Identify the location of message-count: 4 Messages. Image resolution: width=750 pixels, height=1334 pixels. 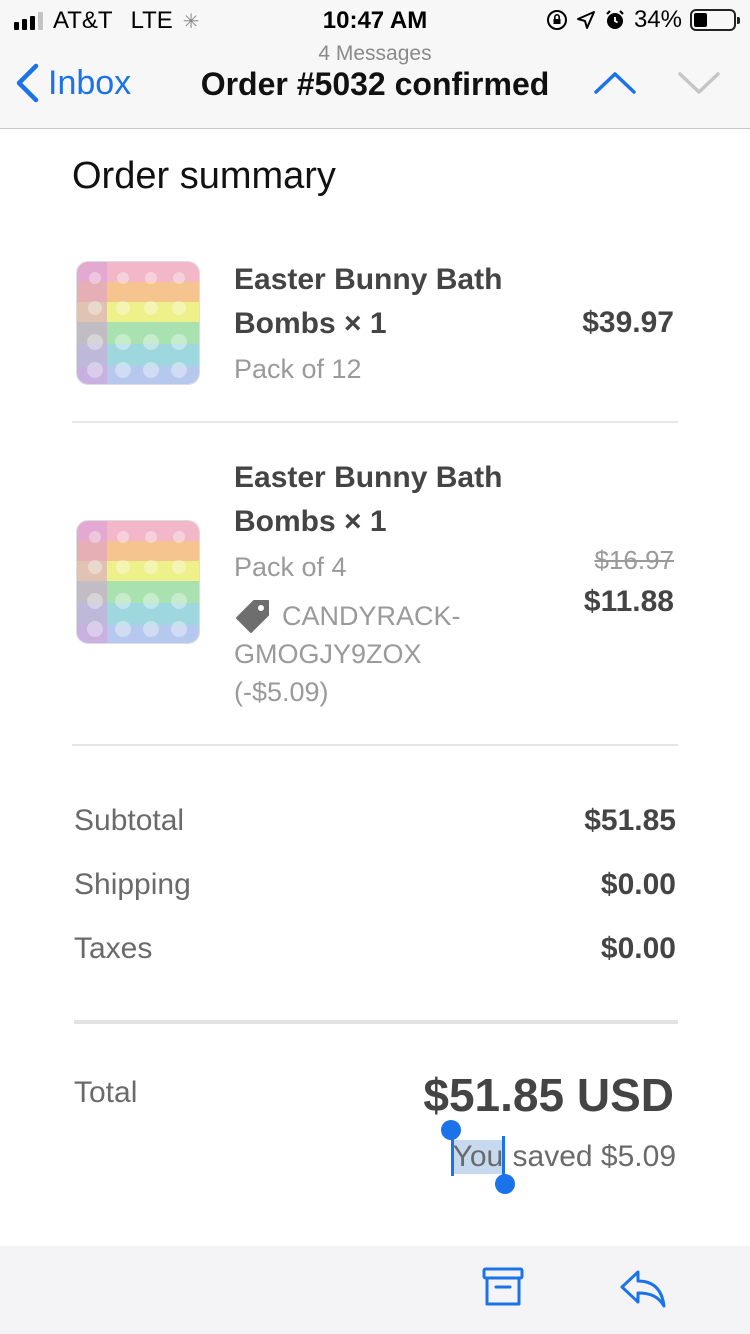
(375, 53).